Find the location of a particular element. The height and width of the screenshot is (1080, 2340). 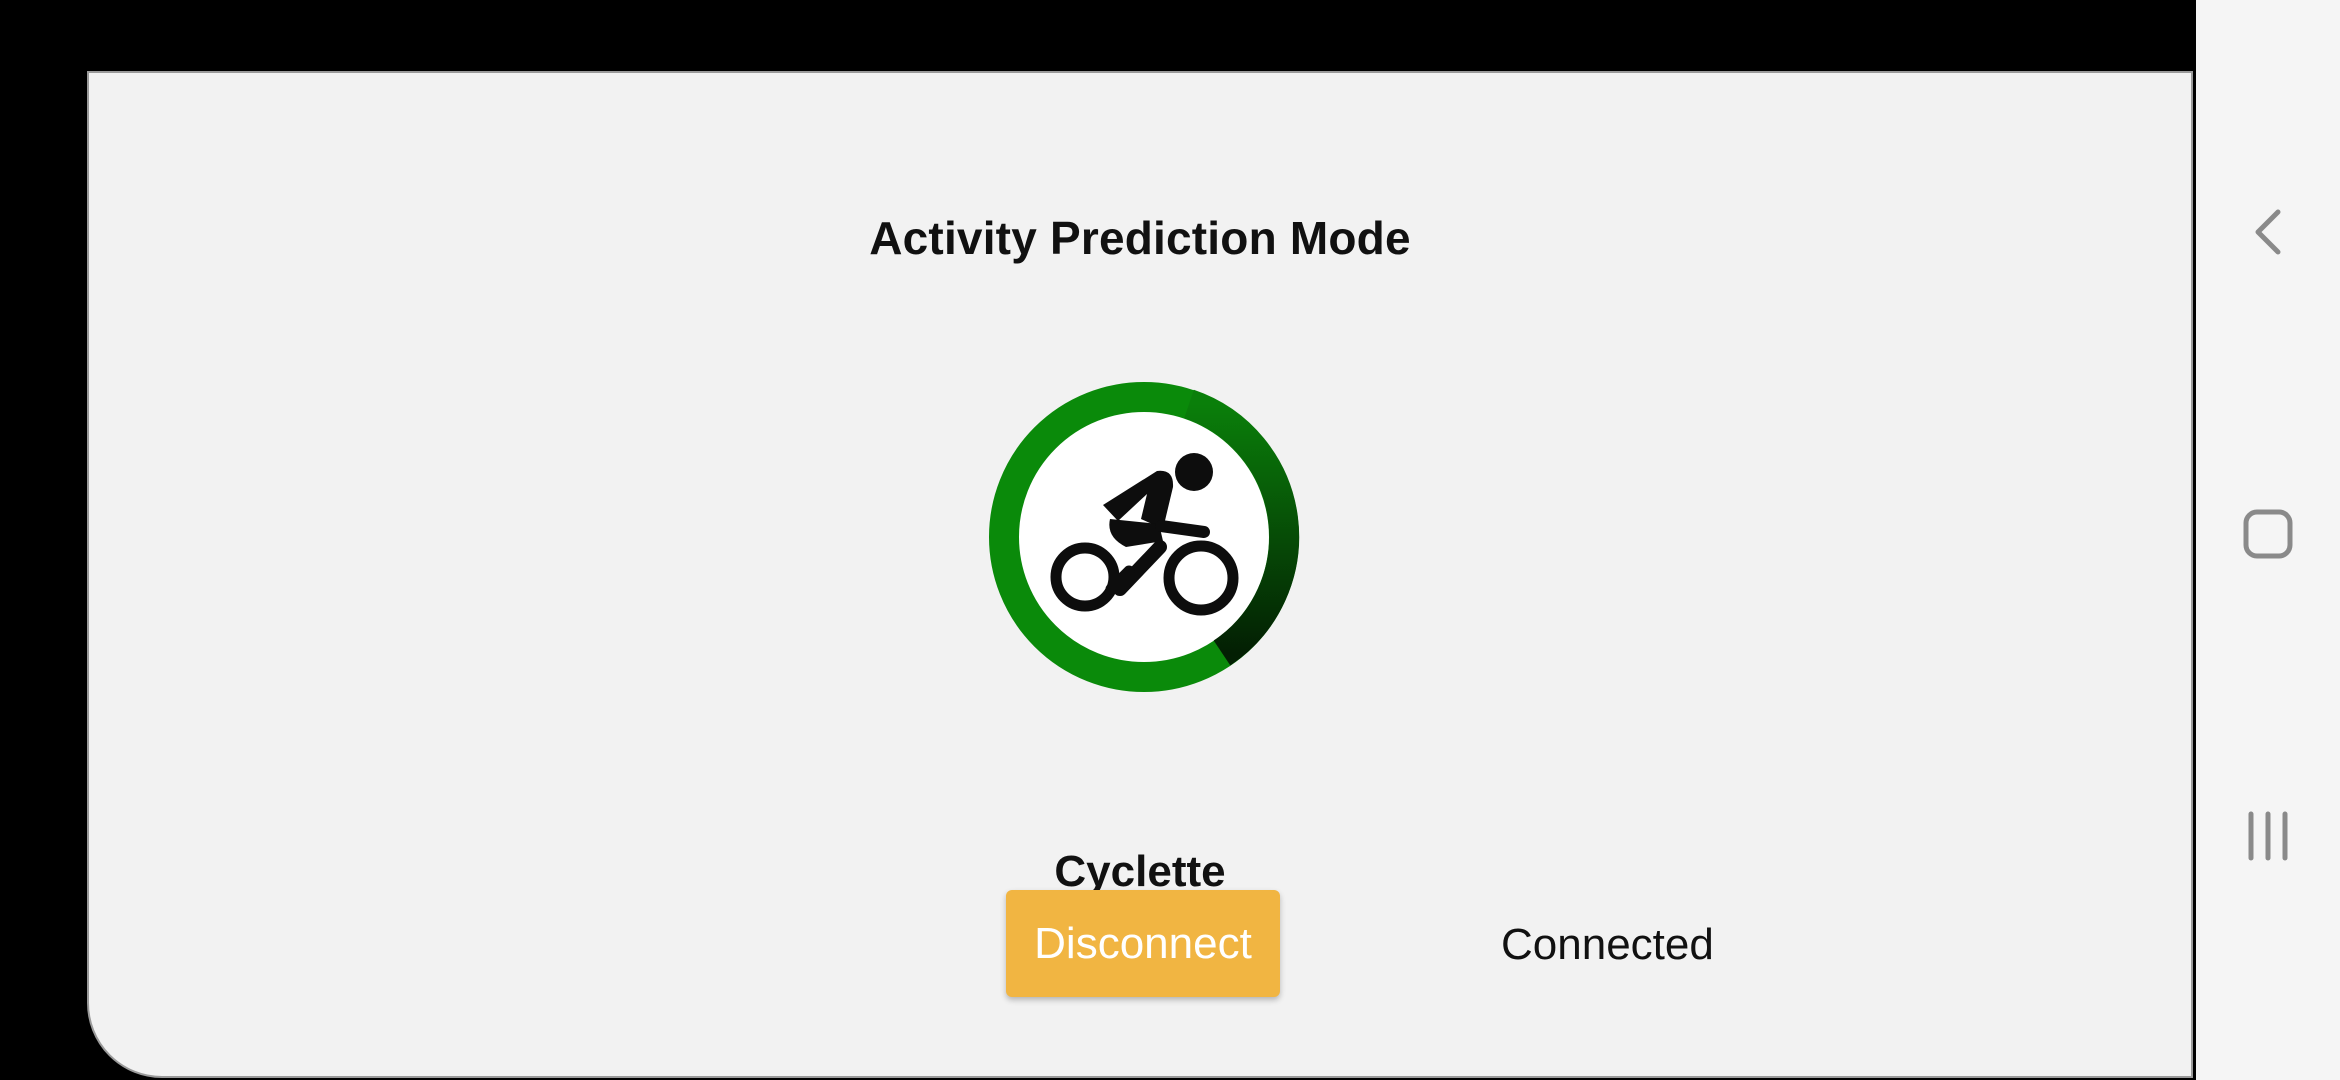

back-button is located at coordinates (2268, 232).